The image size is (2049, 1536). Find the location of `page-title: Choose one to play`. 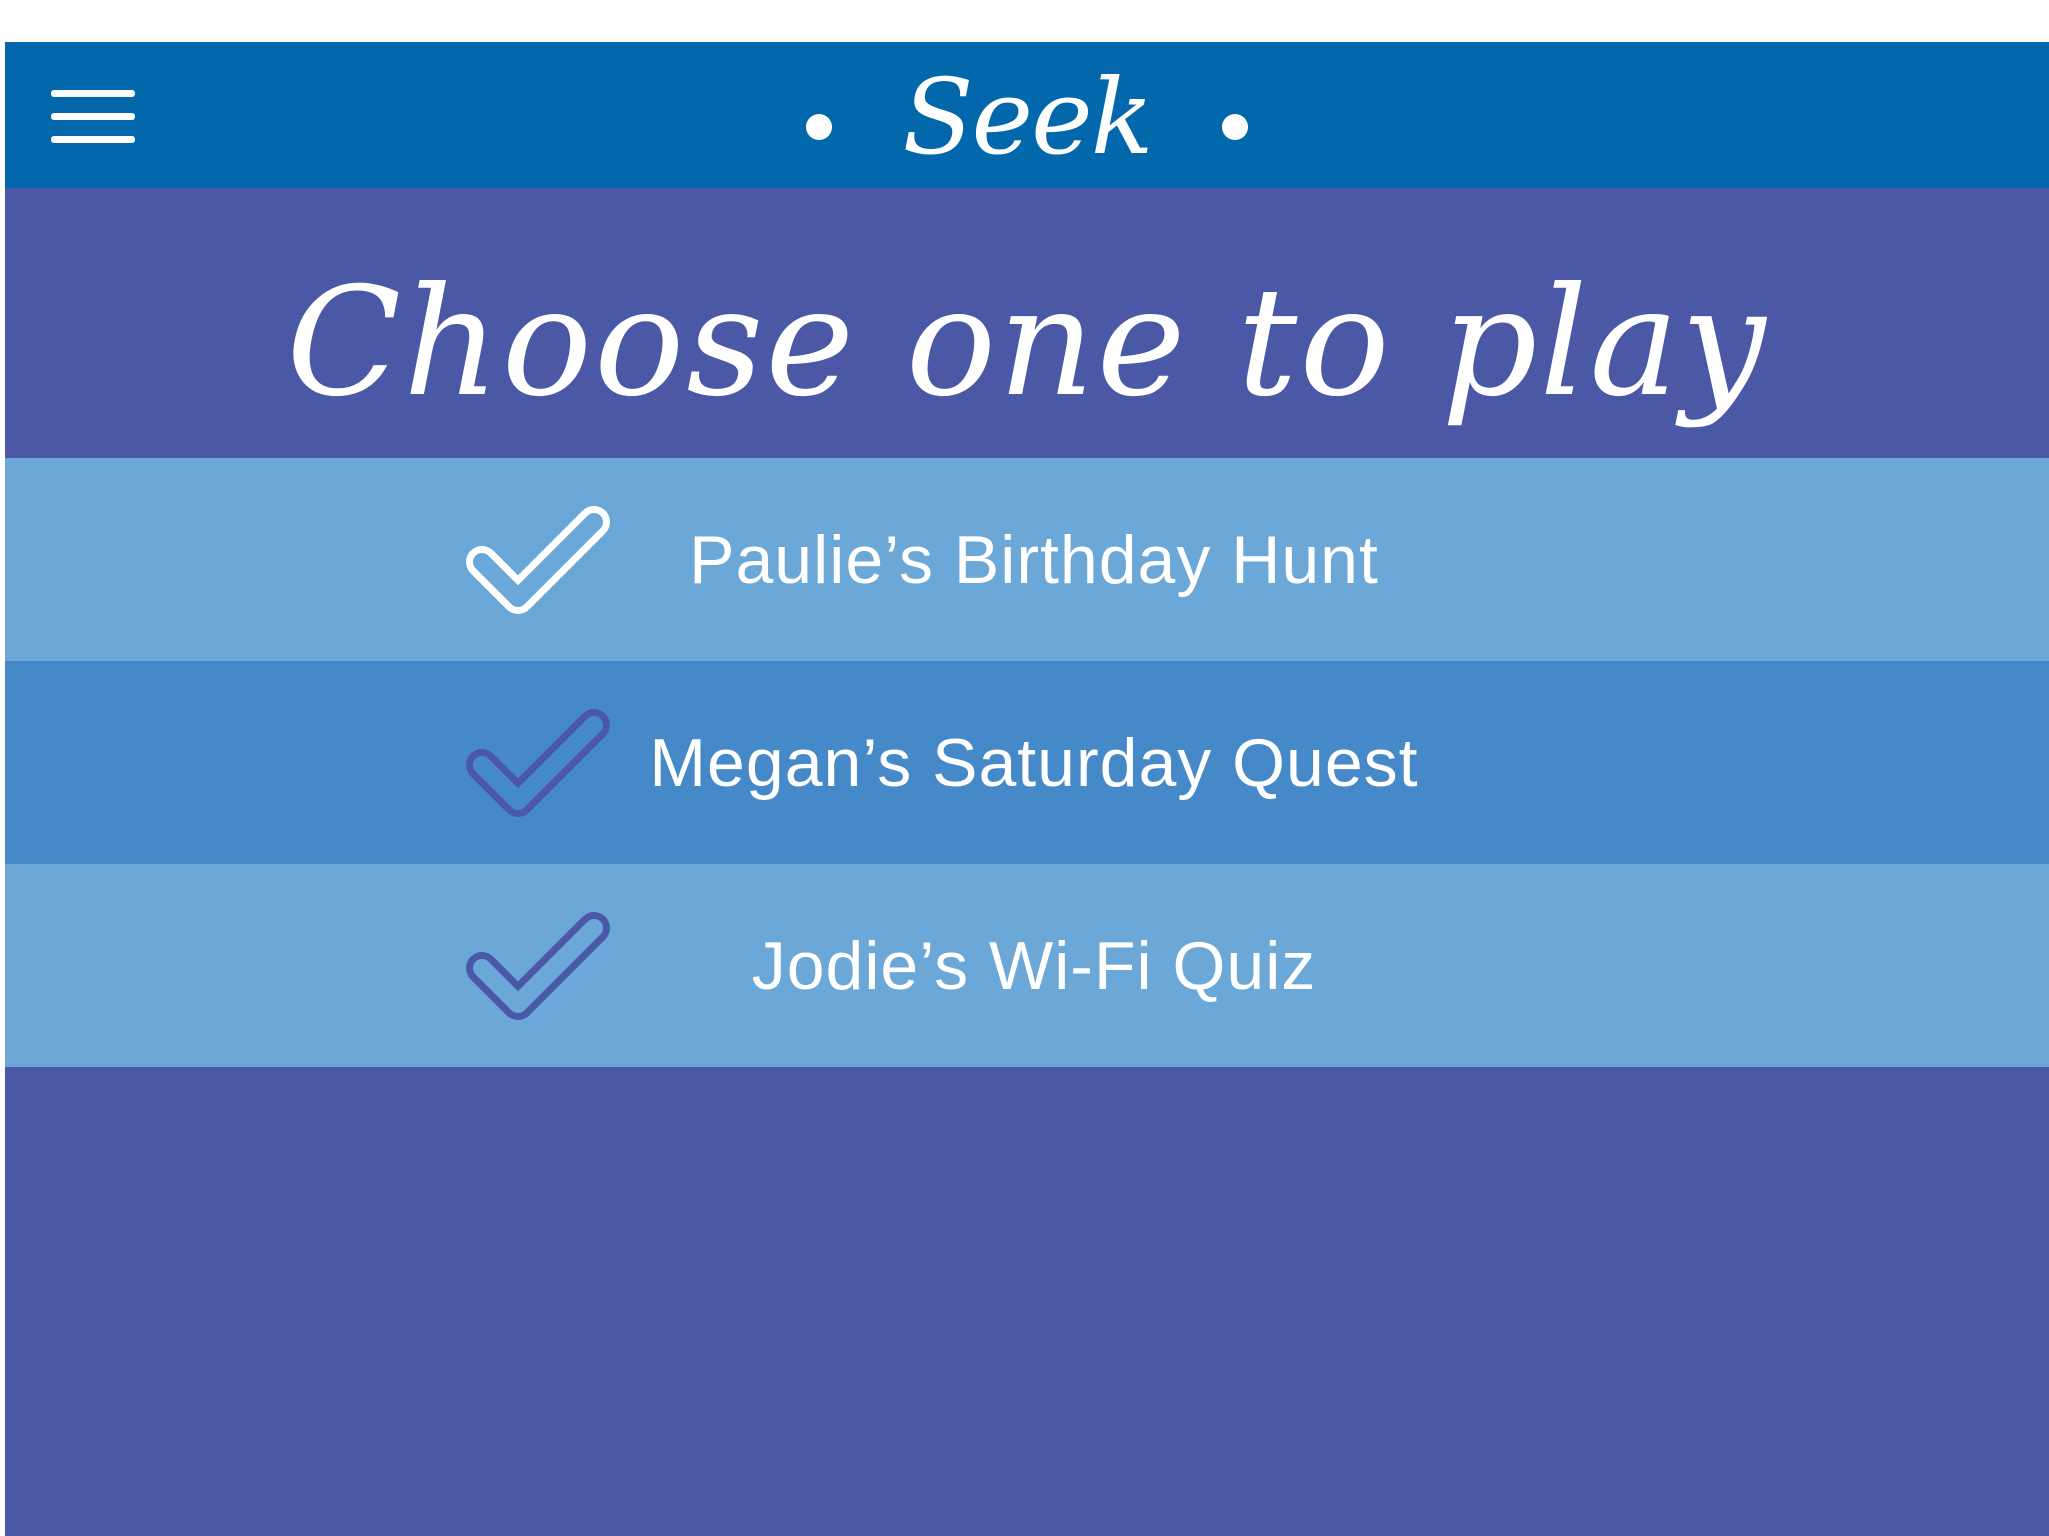

page-title: Choose one to play is located at coordinates (1027, 343).